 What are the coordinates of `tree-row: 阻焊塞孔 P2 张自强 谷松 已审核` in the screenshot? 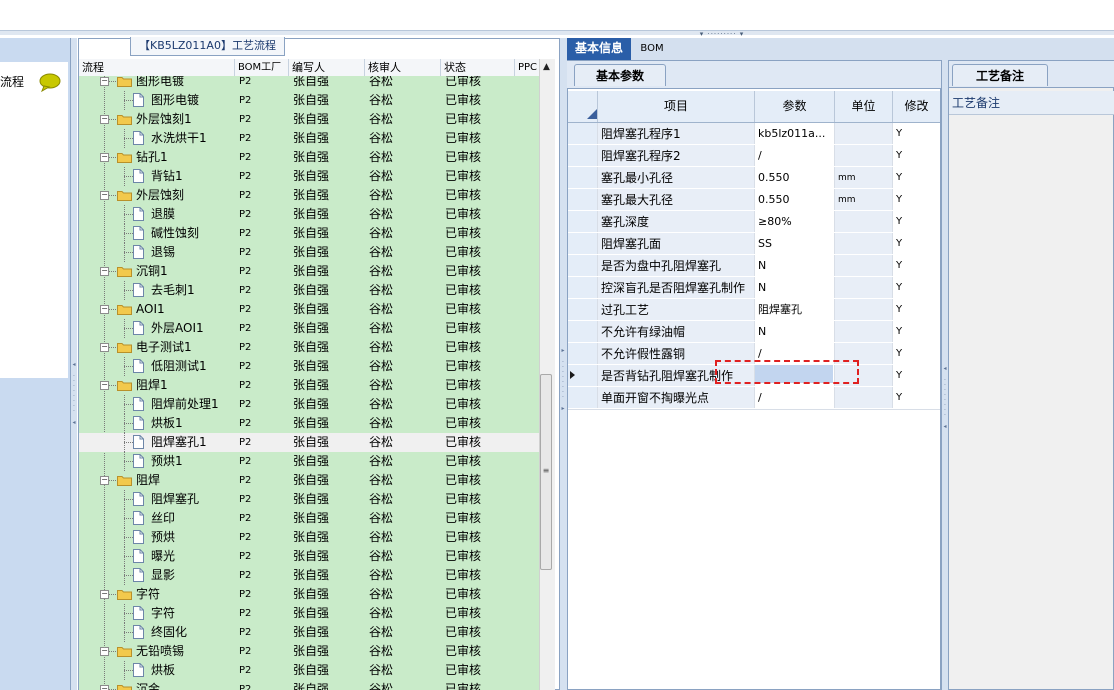 It's located at (309, 499).